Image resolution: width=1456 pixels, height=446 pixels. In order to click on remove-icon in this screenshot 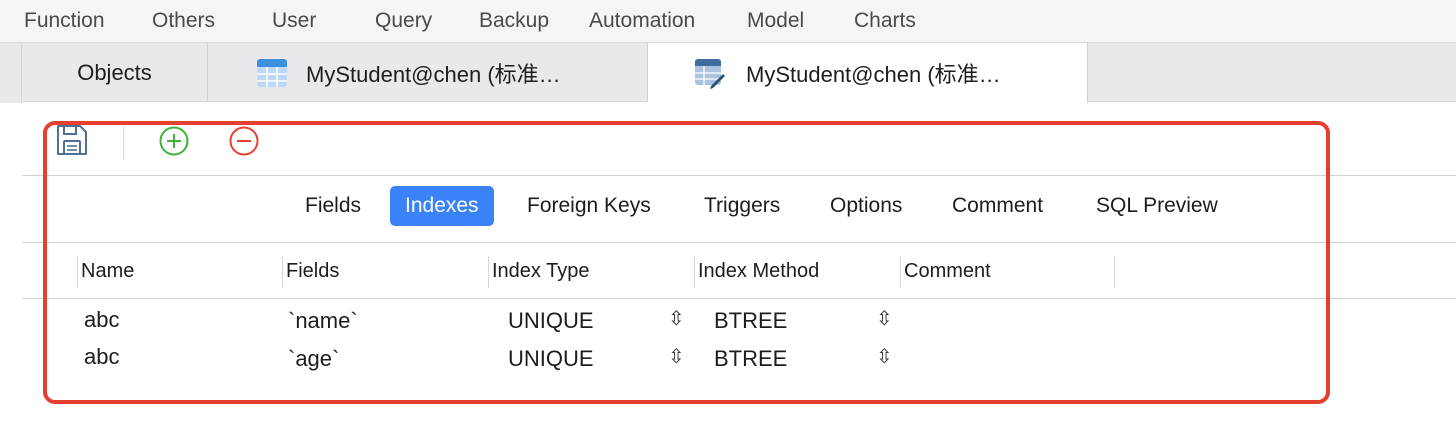, I will do `click(244, 143)`.